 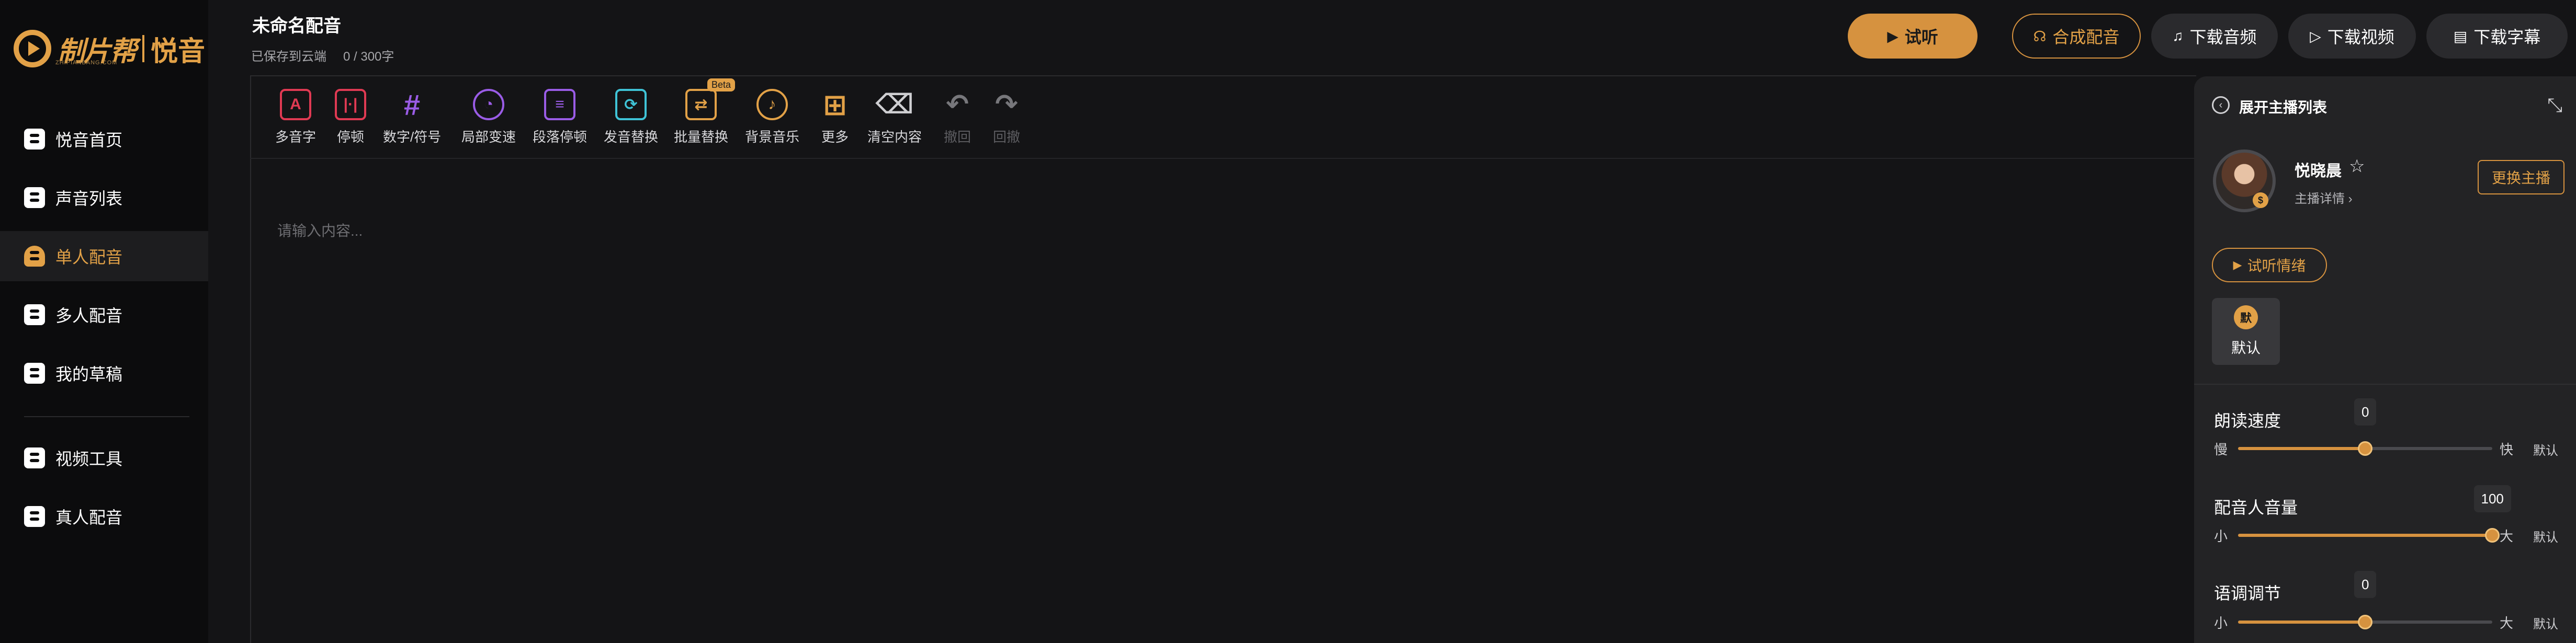 I want to click on multi-voice-icon, so click(x=34, y=314).